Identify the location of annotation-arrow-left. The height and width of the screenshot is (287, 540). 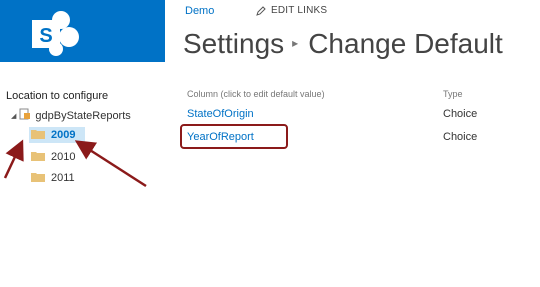
(13, 159).